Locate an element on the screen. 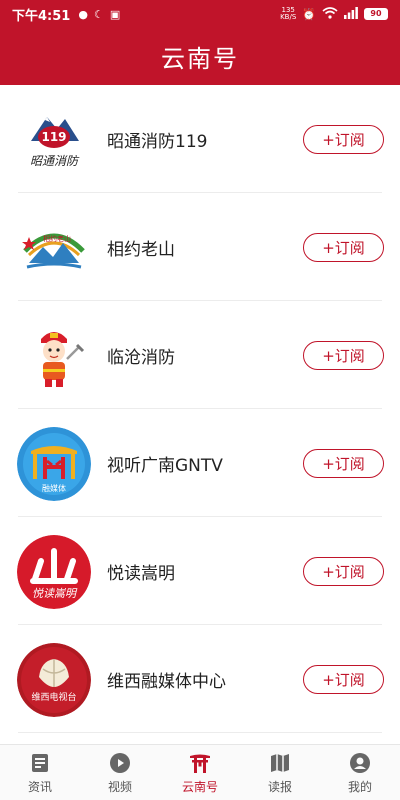 Image resolution: width=400 pixels, height=800 pixels. network-speed: 135 KB/S is located at coordinates (288, 13).